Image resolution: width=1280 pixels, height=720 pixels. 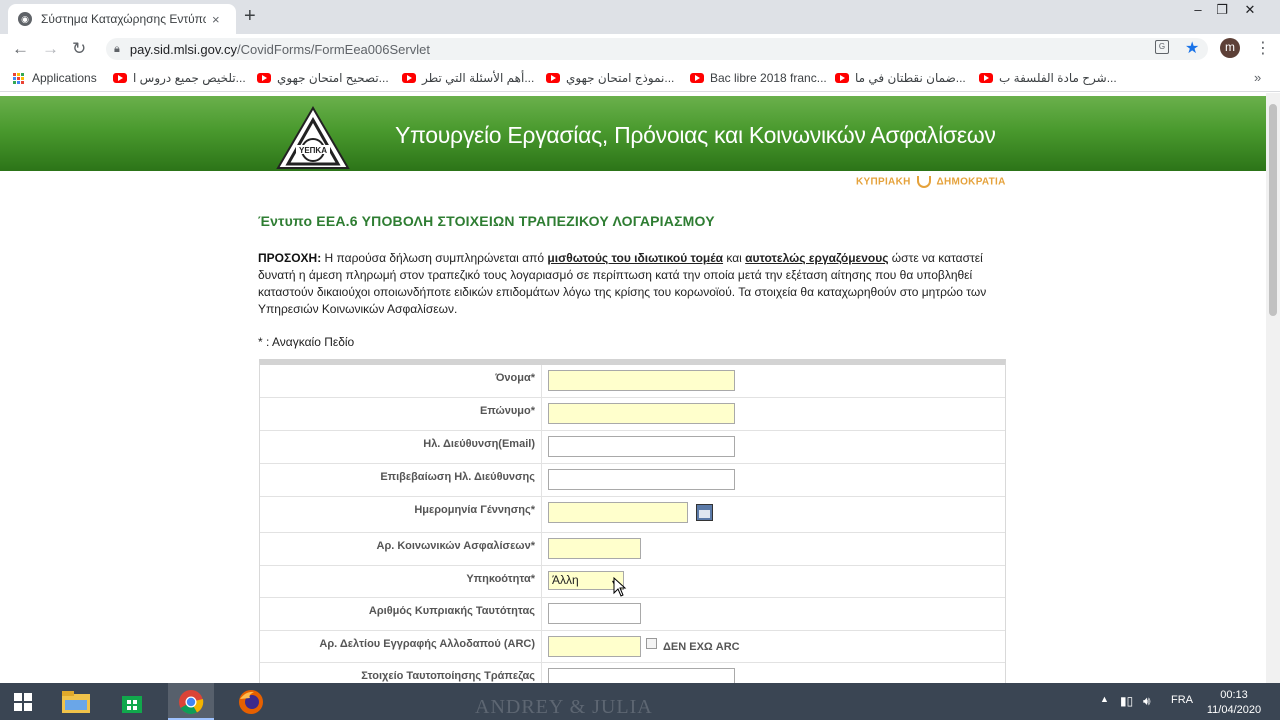 What do you see at coordinates (641, 446) in the screenshot?
I see `email-input` at bounding box center [641, 446].